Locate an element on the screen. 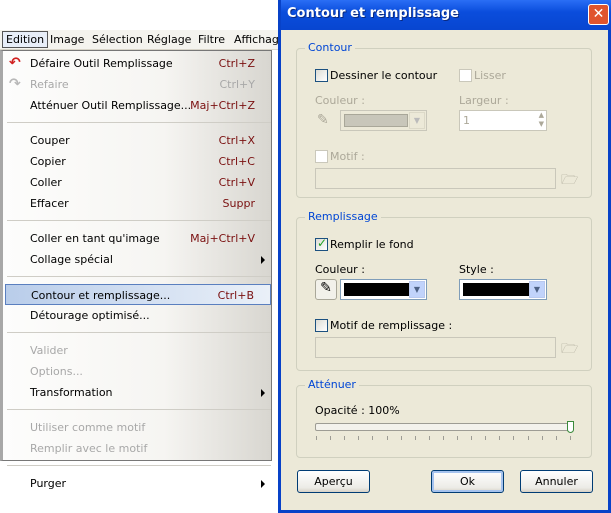 Image resolution: width=611 pixels, height=513 pixels. menu-item-att-nuer-outil-remplissage: Atténuer Outil Remplissage... Maj+Ctrl+Z is located at coordinates (138, 105).